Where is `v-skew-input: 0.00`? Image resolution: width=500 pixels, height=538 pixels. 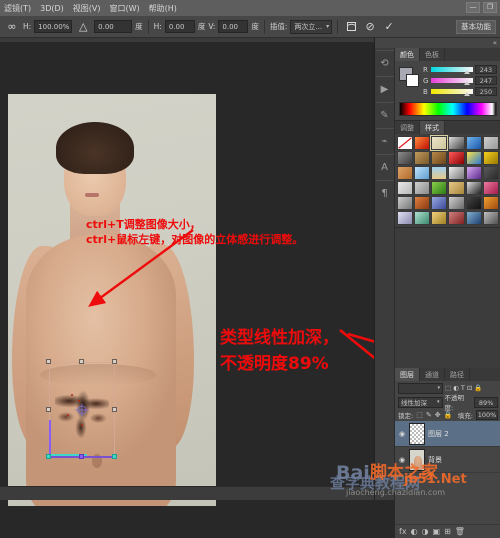 v-skew-input: 0.00 is located at coordinates (233, 26).